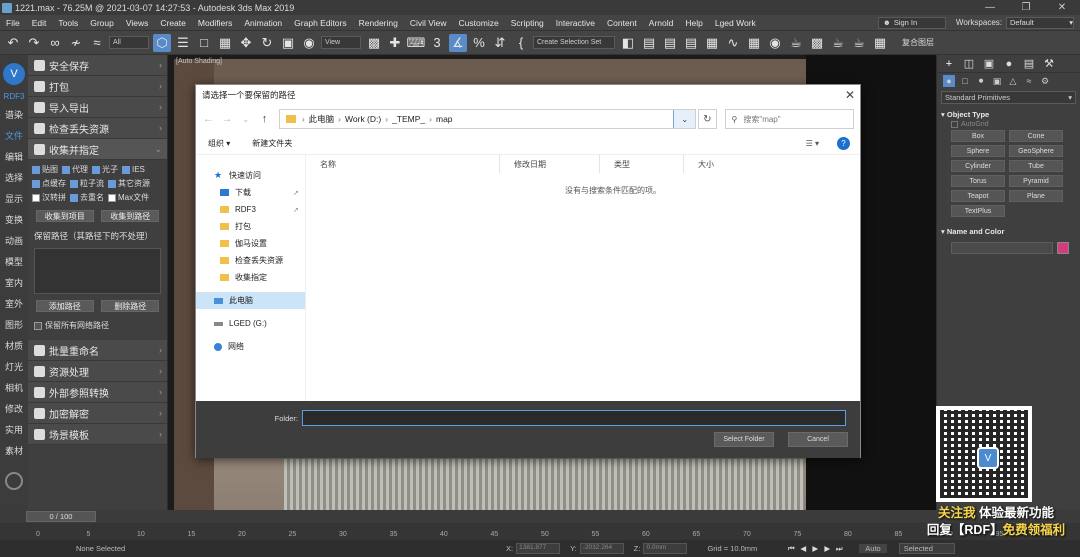 The height and width of the screenshot is (557, 1080). What do you see at coordinates (744, 439) in the screenshot?
I see `select-folder-button: Select Folder` at bounding box center [744, 439].